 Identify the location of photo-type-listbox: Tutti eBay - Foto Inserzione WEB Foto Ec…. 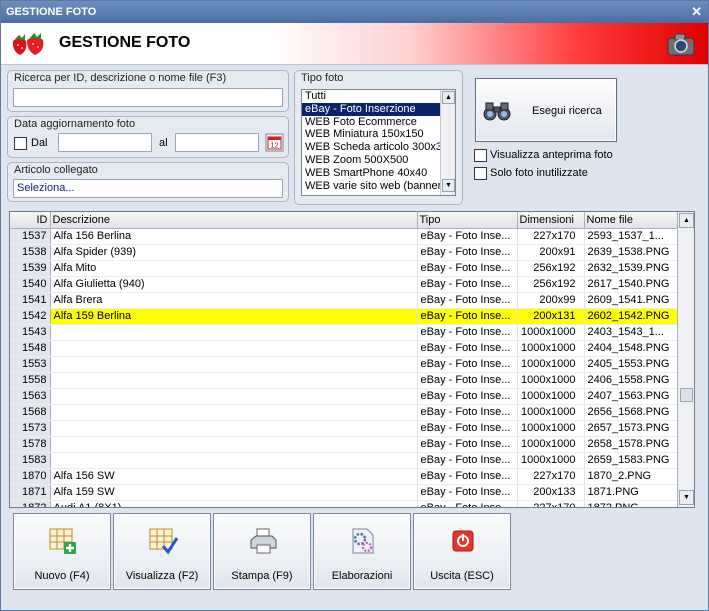
(378, 142).